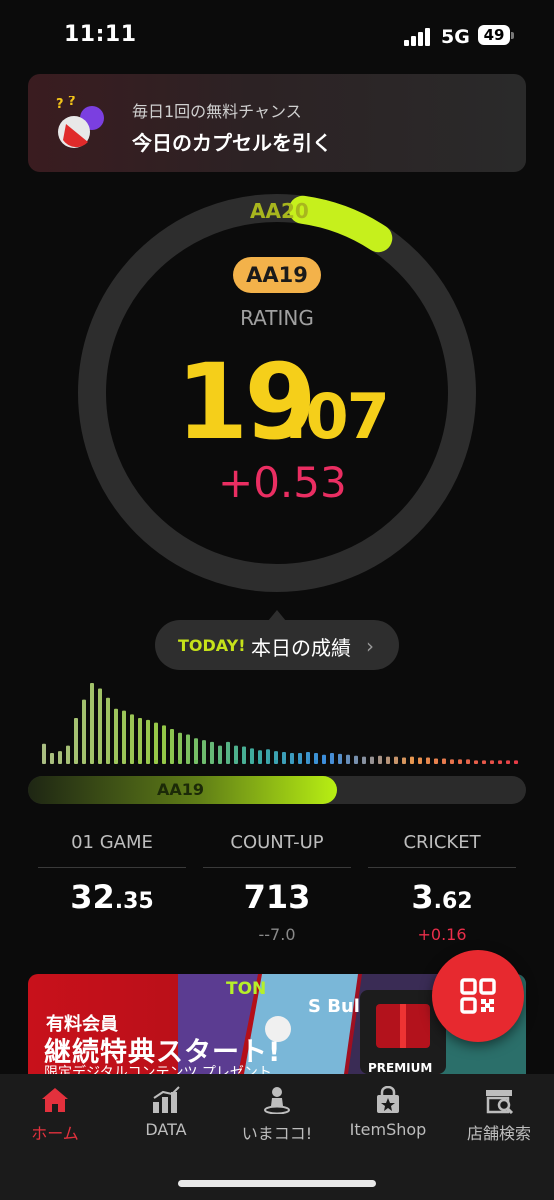 Image resolution: width=554 pixels, height=1200 pixels. Describe the element at coordinates (301, 648) in the screenshot. I see `today-results-label: 本日の成績` at that location.